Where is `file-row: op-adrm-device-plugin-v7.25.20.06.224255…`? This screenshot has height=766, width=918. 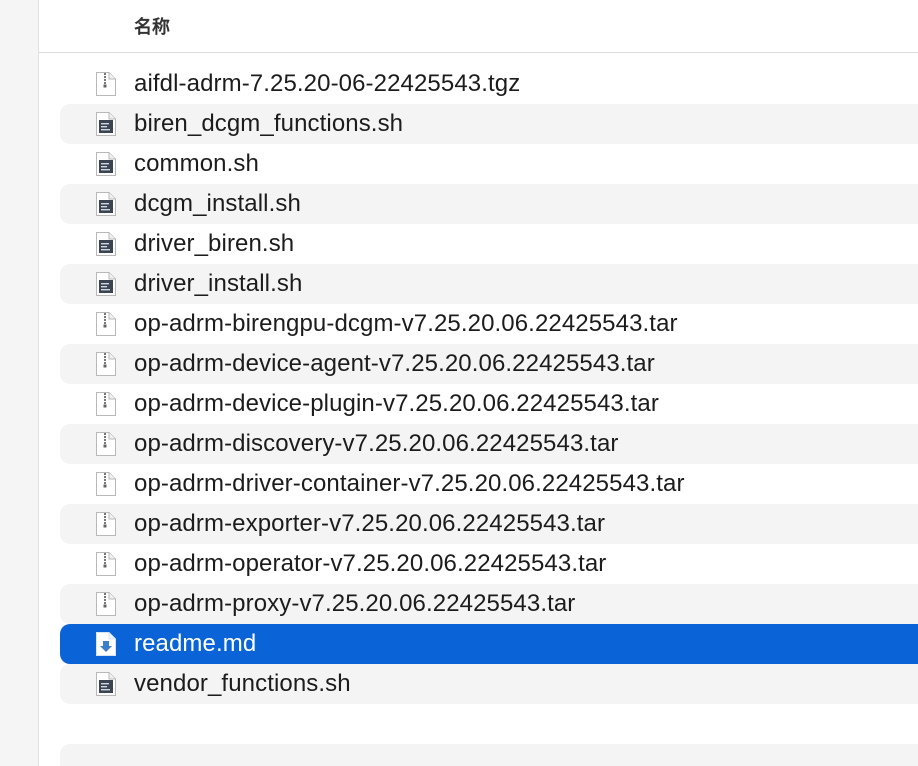
file-row: op-adrm-device-plugin-v7.25.20.06.224255… is located at coordinates (489, 404).